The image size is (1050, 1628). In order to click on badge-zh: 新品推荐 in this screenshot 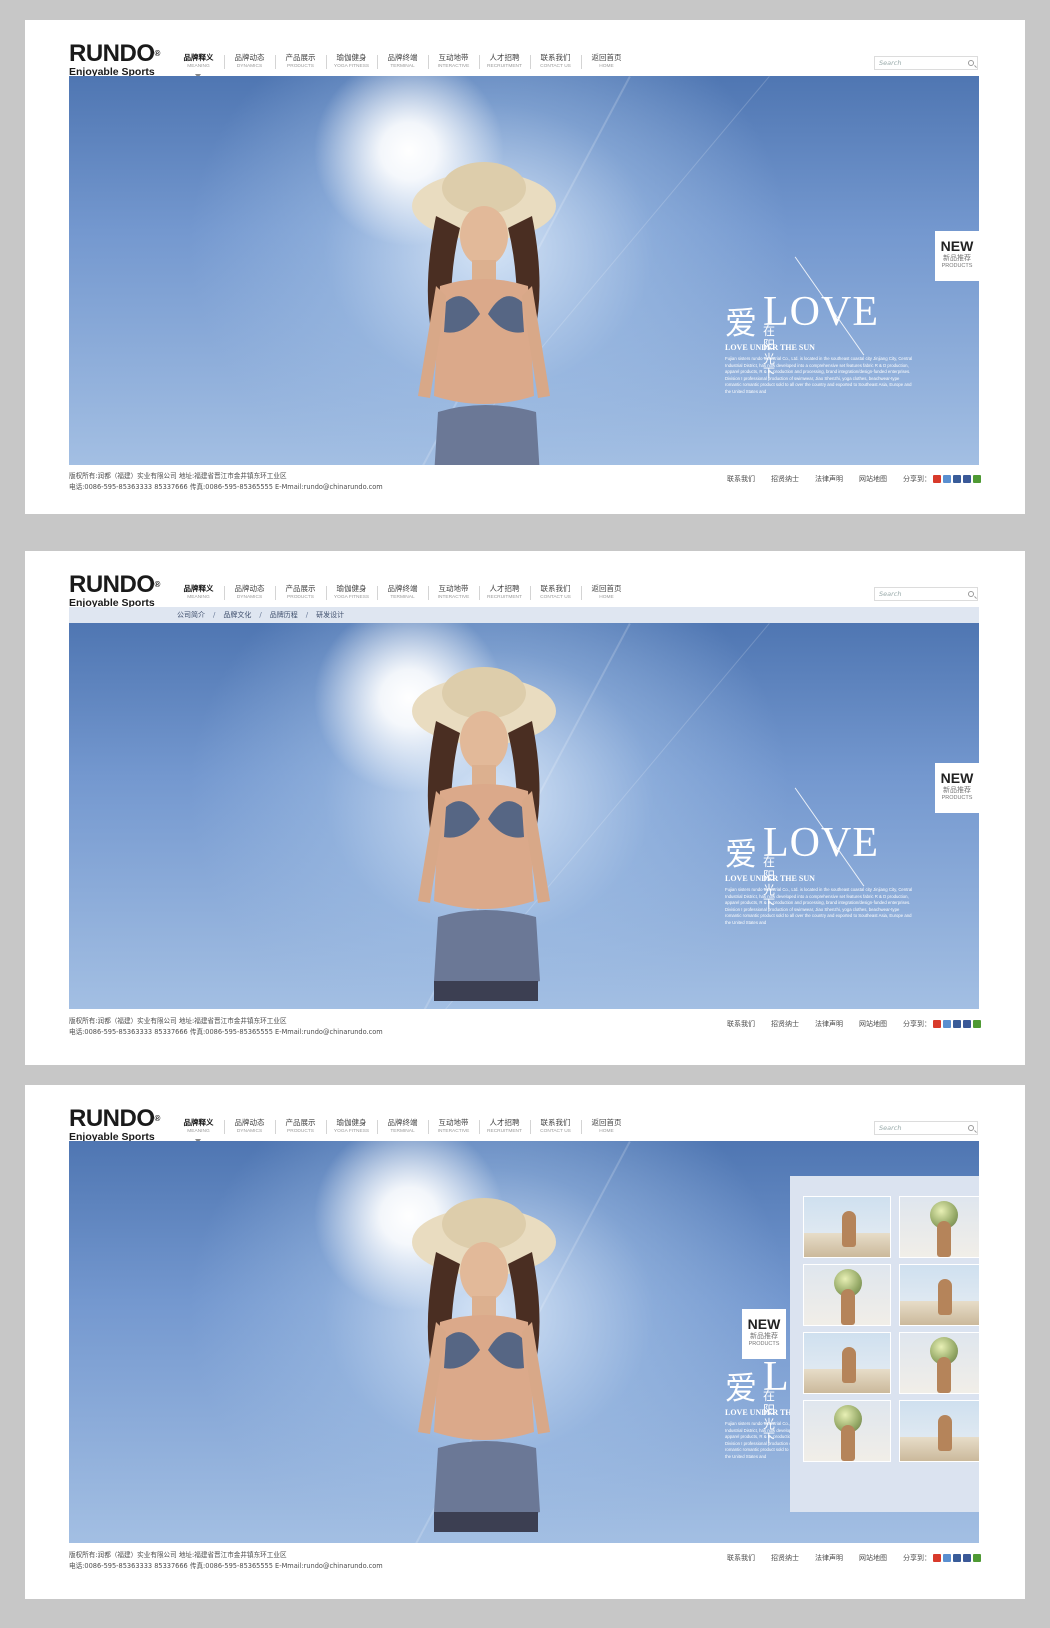, I will do `click(957, 258)`.